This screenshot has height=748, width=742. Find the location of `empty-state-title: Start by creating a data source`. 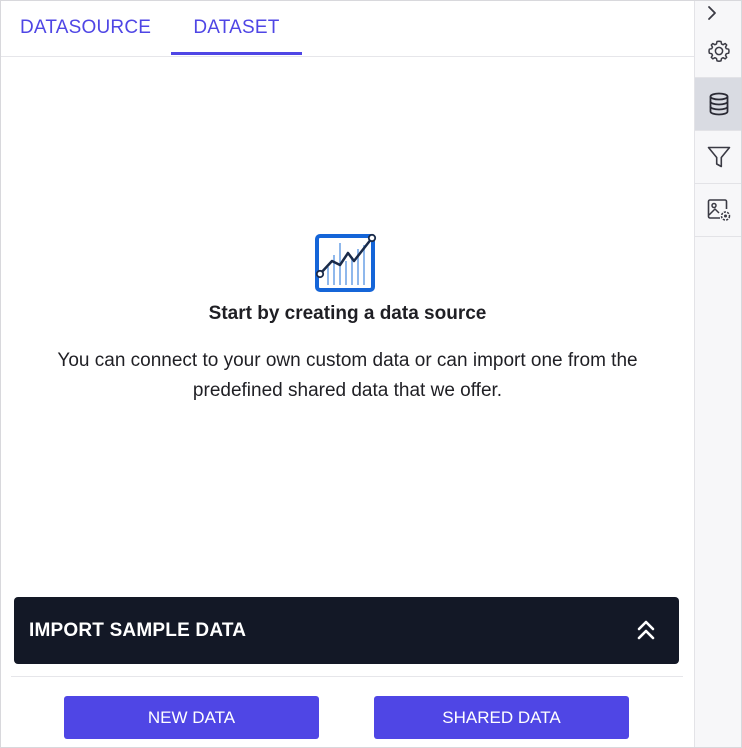

empty-state-title: Start by creating a data source is located at coordinates (347, 313).